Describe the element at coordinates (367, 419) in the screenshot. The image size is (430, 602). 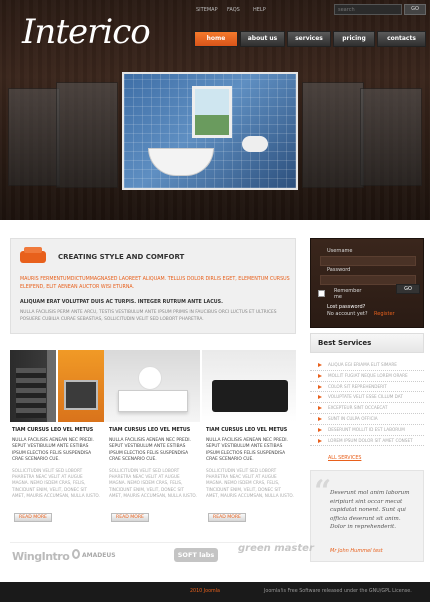
I see `service-item: SUNT IN CULPA OFFICIA` at that location.